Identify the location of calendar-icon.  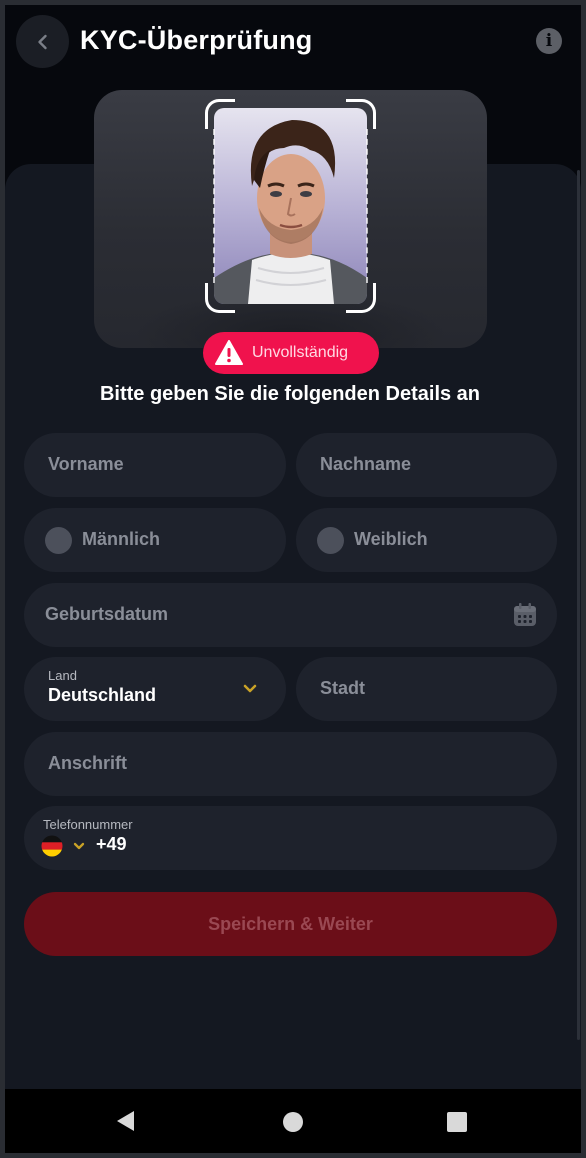
(525, 615).